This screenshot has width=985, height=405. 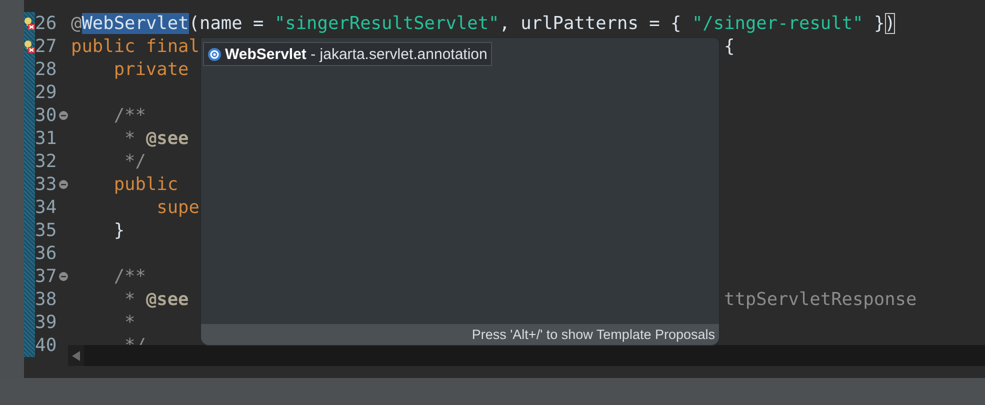 I want to click on code-text: , urlPatterns = {, so click(x=590, y=23).